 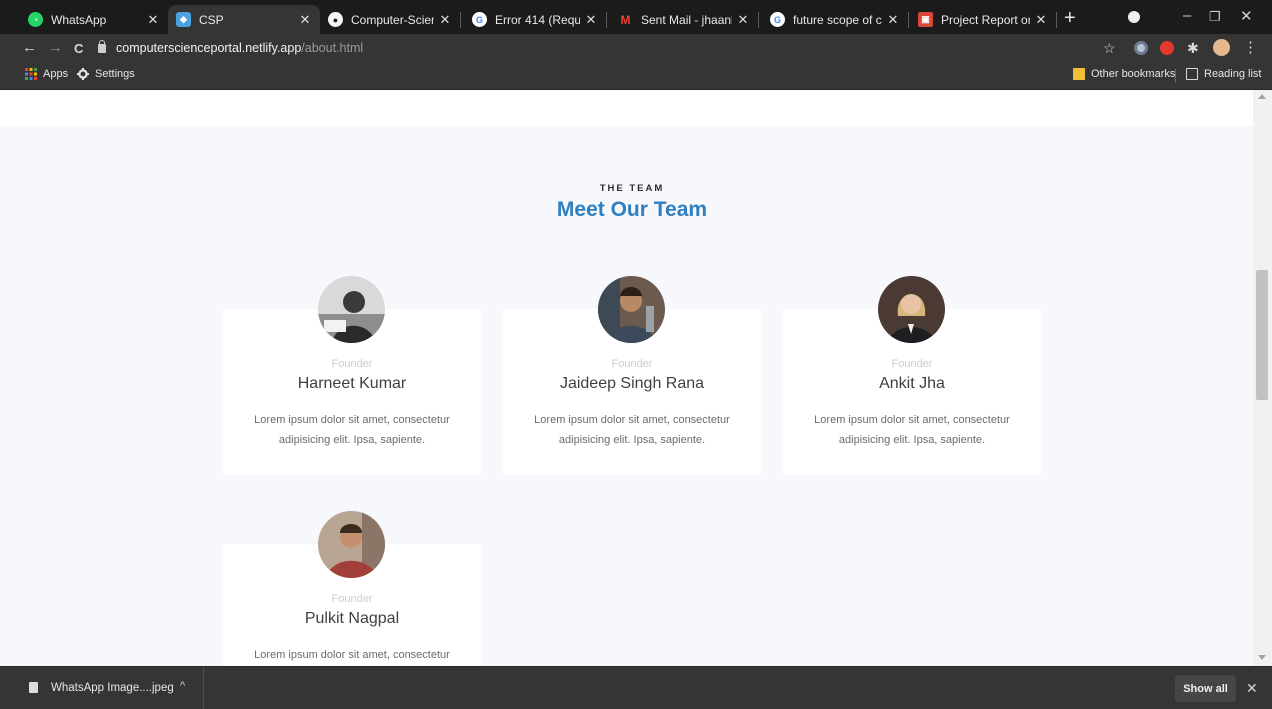 What do you see at coordinates (78, 49) in the screenshot?
I see `reload-button: C` at bounding box center [78, 49].